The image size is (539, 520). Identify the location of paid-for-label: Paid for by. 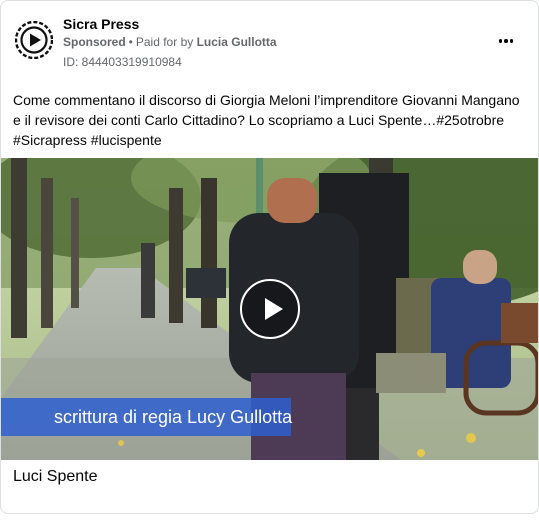
(164, 42).